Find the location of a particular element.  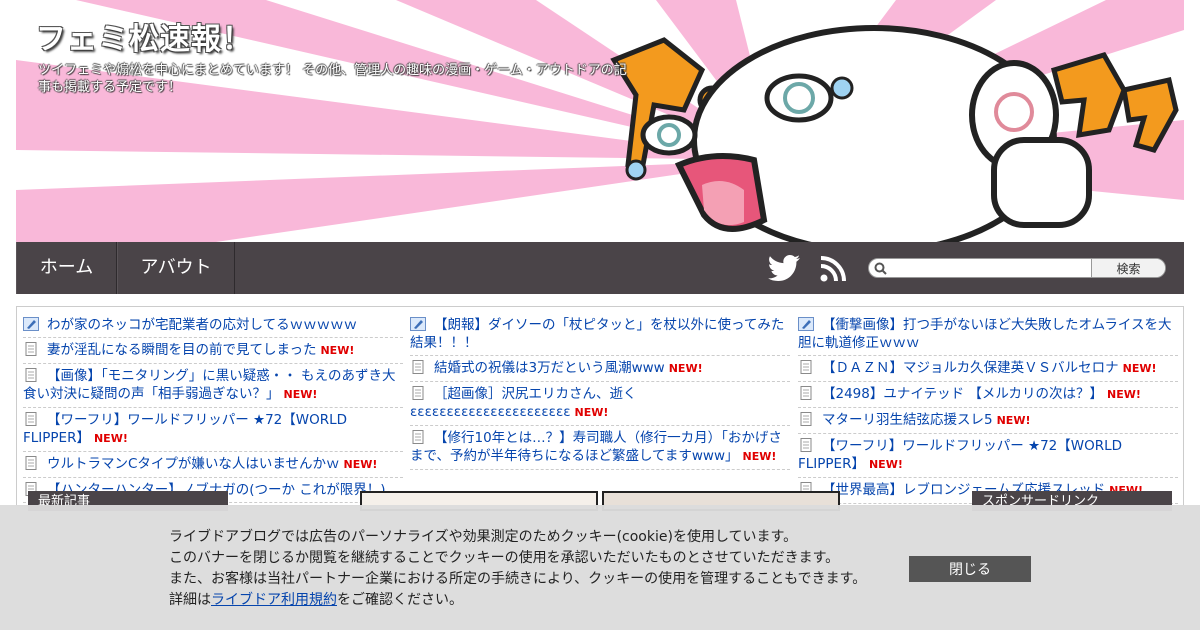

global-nav: ホーム アバウト 検索 is located at coordinates (600, 268).